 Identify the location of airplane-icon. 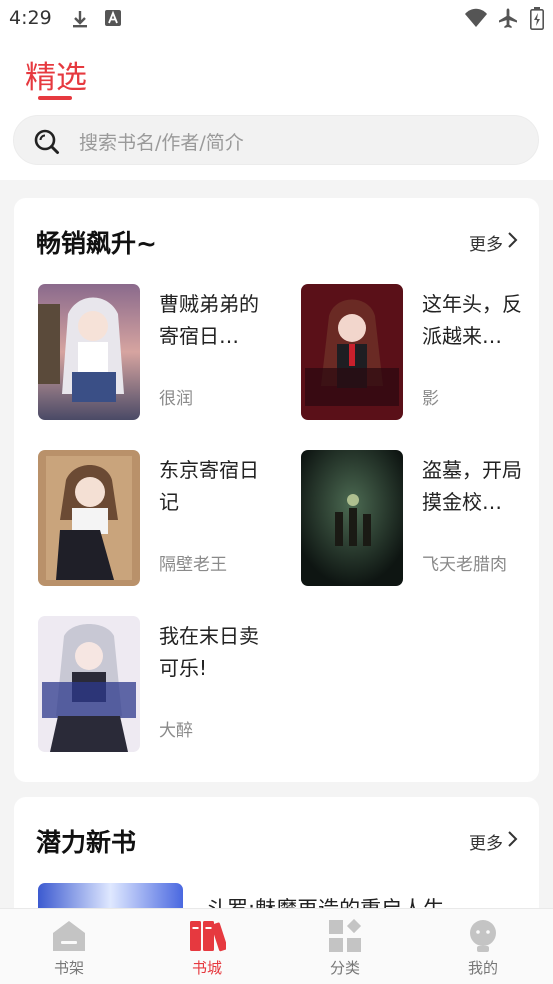
(508, 20).